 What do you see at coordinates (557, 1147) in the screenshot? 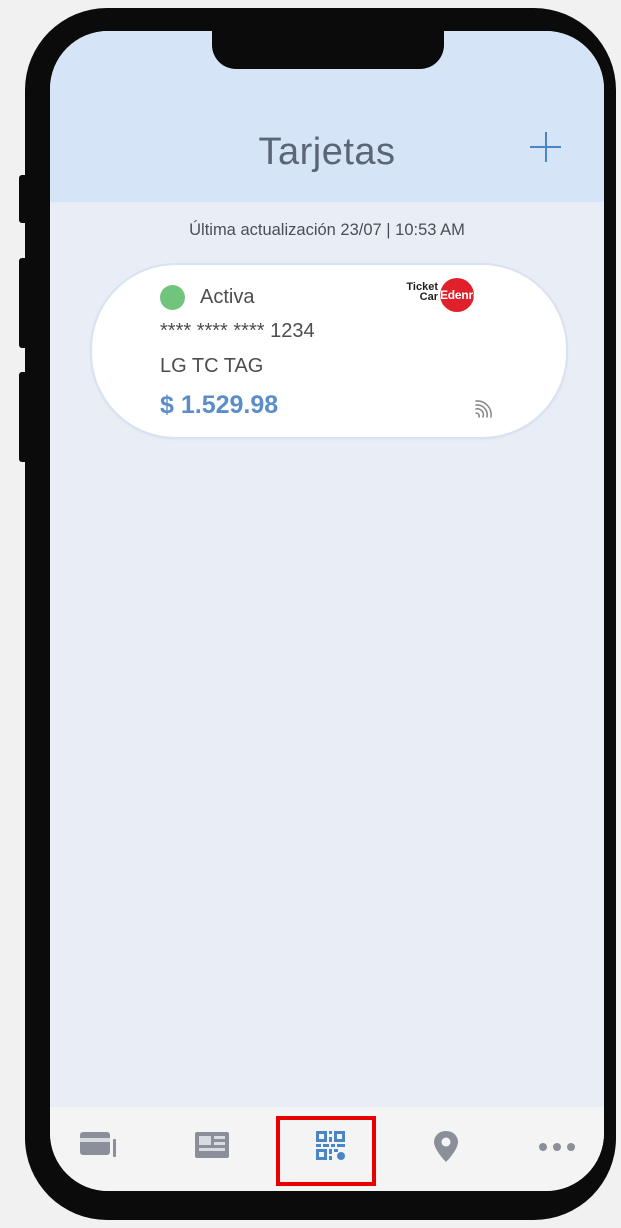
I see `more-icon` at bounding box center [557, 1147].